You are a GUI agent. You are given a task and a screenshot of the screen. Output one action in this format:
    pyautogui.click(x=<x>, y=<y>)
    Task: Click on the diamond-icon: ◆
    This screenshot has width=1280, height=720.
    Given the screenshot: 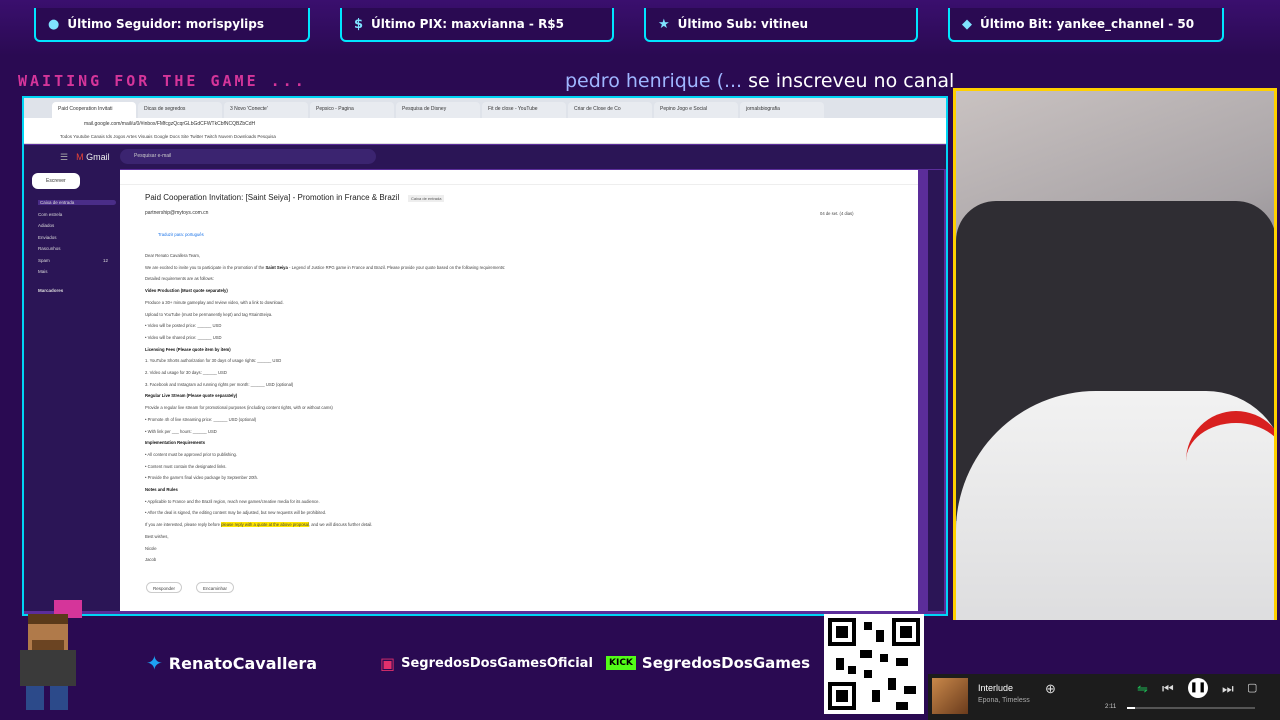 What is the action you would take?
    pyautogui.click(x=967, y=24)
    